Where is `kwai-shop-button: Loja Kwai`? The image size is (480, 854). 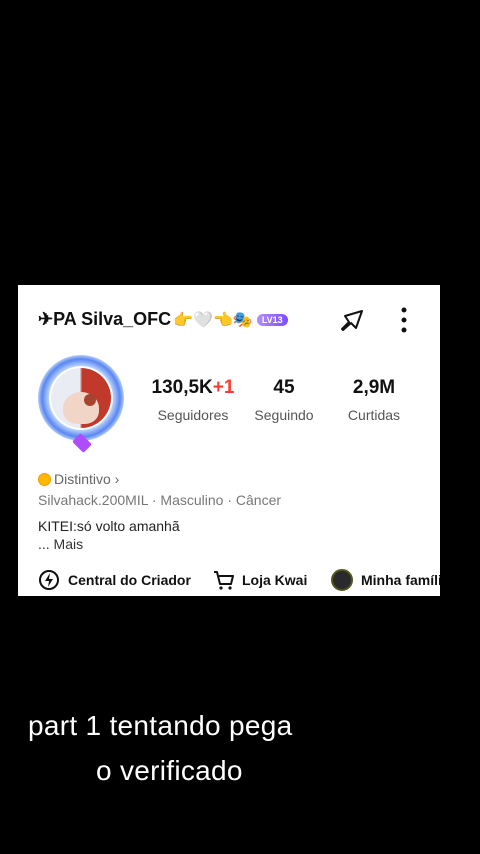
kwai-shop-button: Loja Kwai is located at coordinates (259, 580).